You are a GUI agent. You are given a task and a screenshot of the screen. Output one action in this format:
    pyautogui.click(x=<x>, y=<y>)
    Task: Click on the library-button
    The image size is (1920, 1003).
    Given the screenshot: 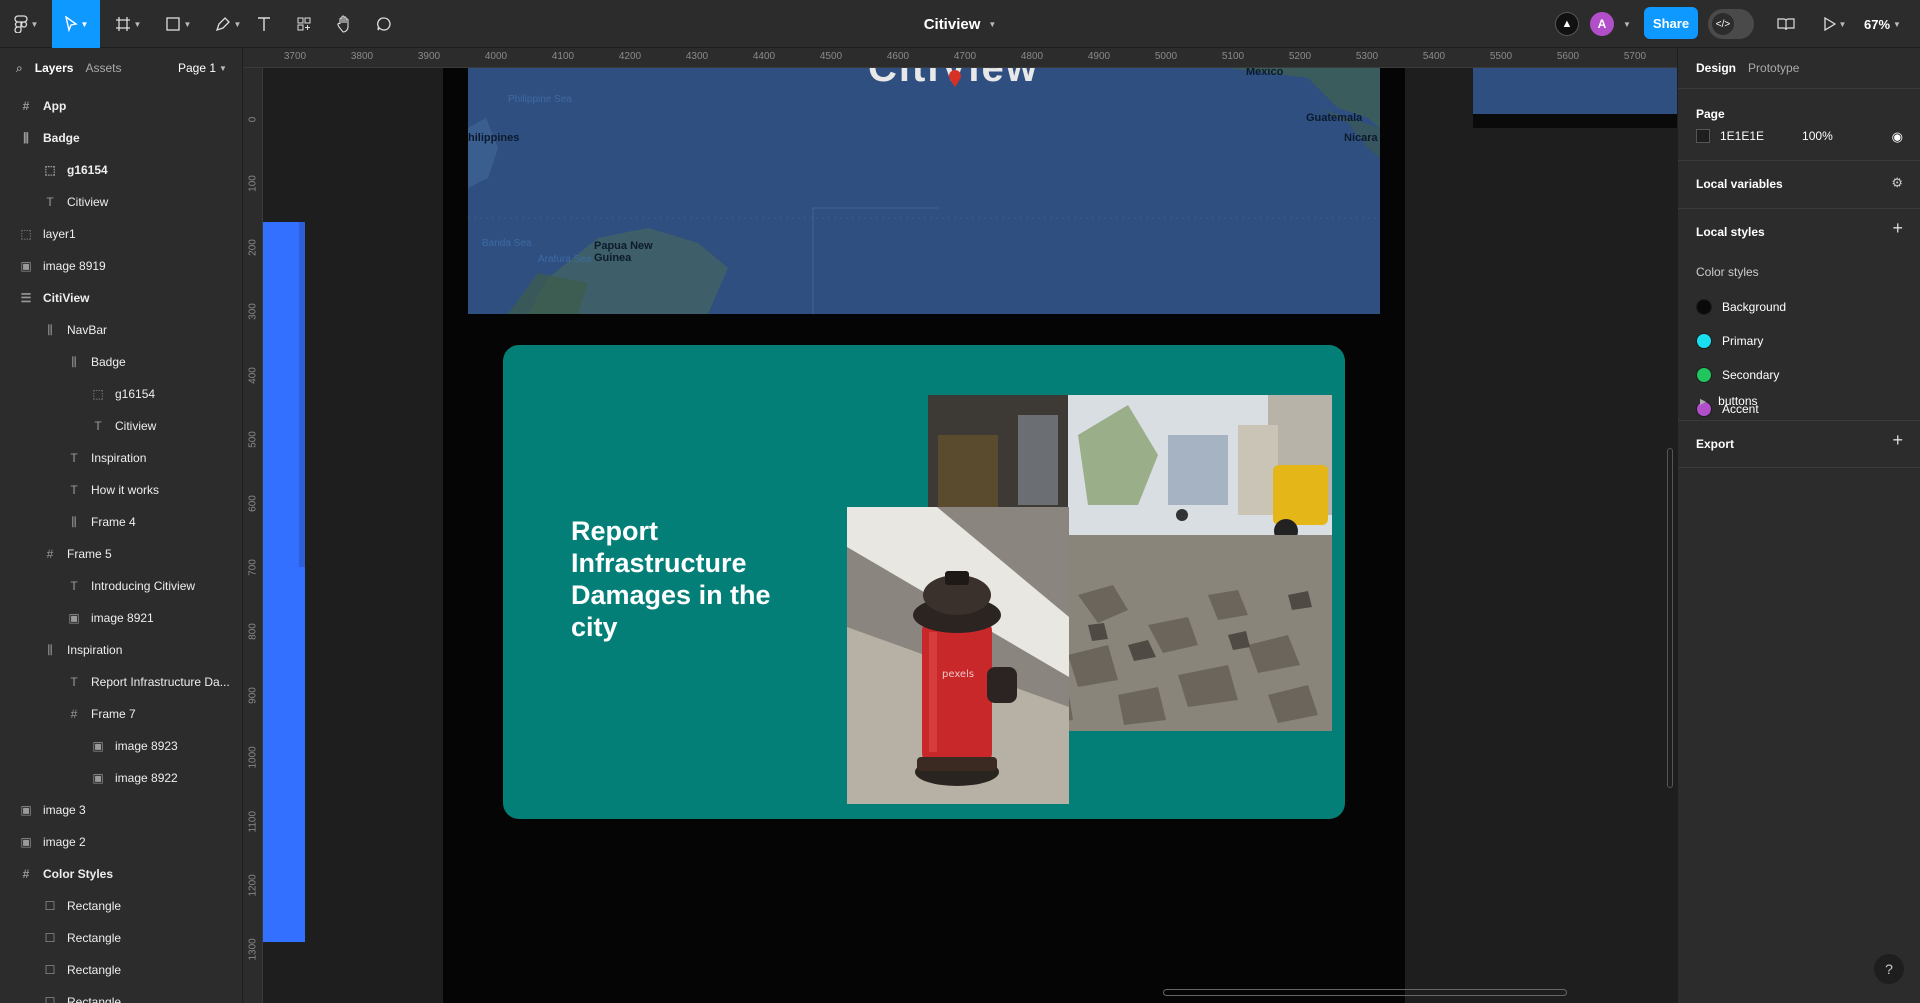 What is the action you would take?
    pyautogui.click(x=1786, y=24)
    